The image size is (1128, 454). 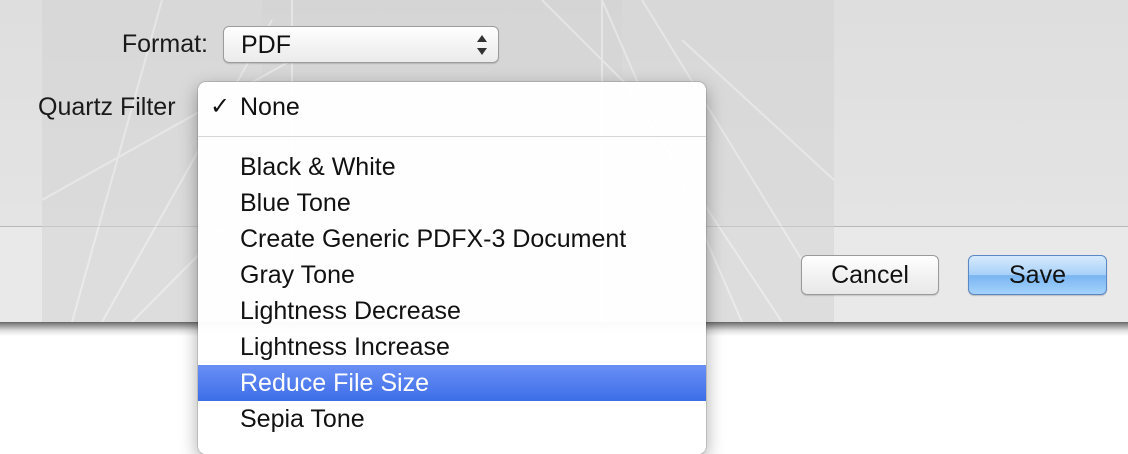 I want to click on menu-item-label: Blue Tone, so click(x=295, y=203).